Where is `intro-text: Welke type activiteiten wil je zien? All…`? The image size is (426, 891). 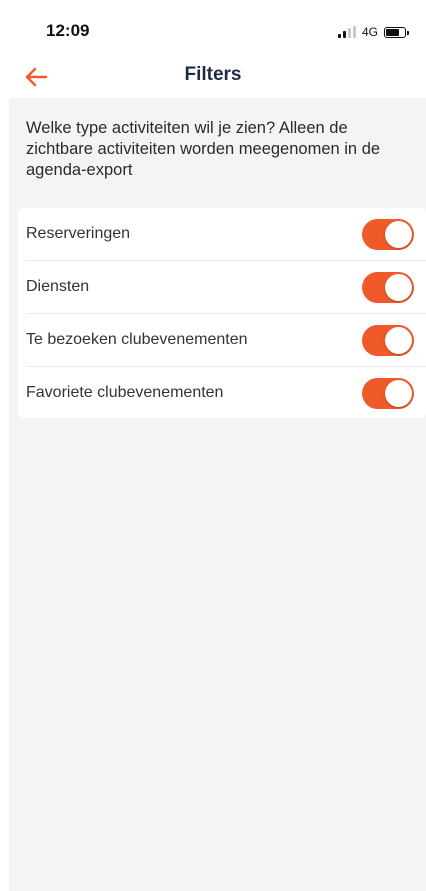
intro-text: Welke type activiteiten wil je zien? All… is located at coordinates (203, 149).